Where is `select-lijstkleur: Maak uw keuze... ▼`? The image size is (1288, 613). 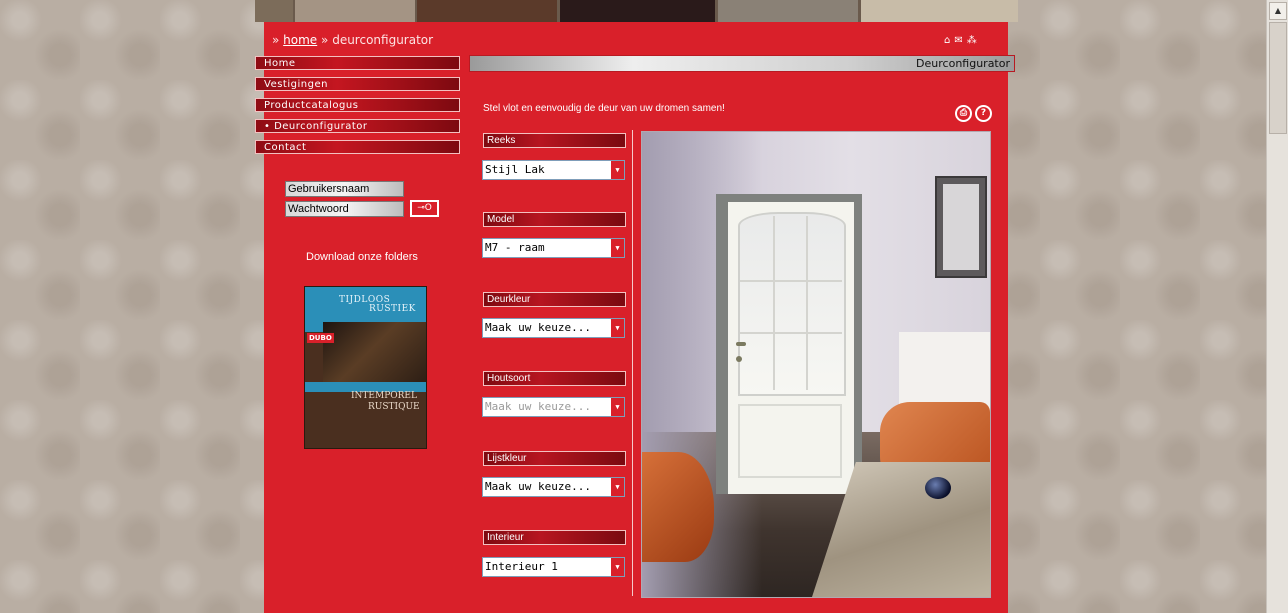
select-lijstkleur: Maak uw keuze... ▼ is located at coordinates (553, 487).